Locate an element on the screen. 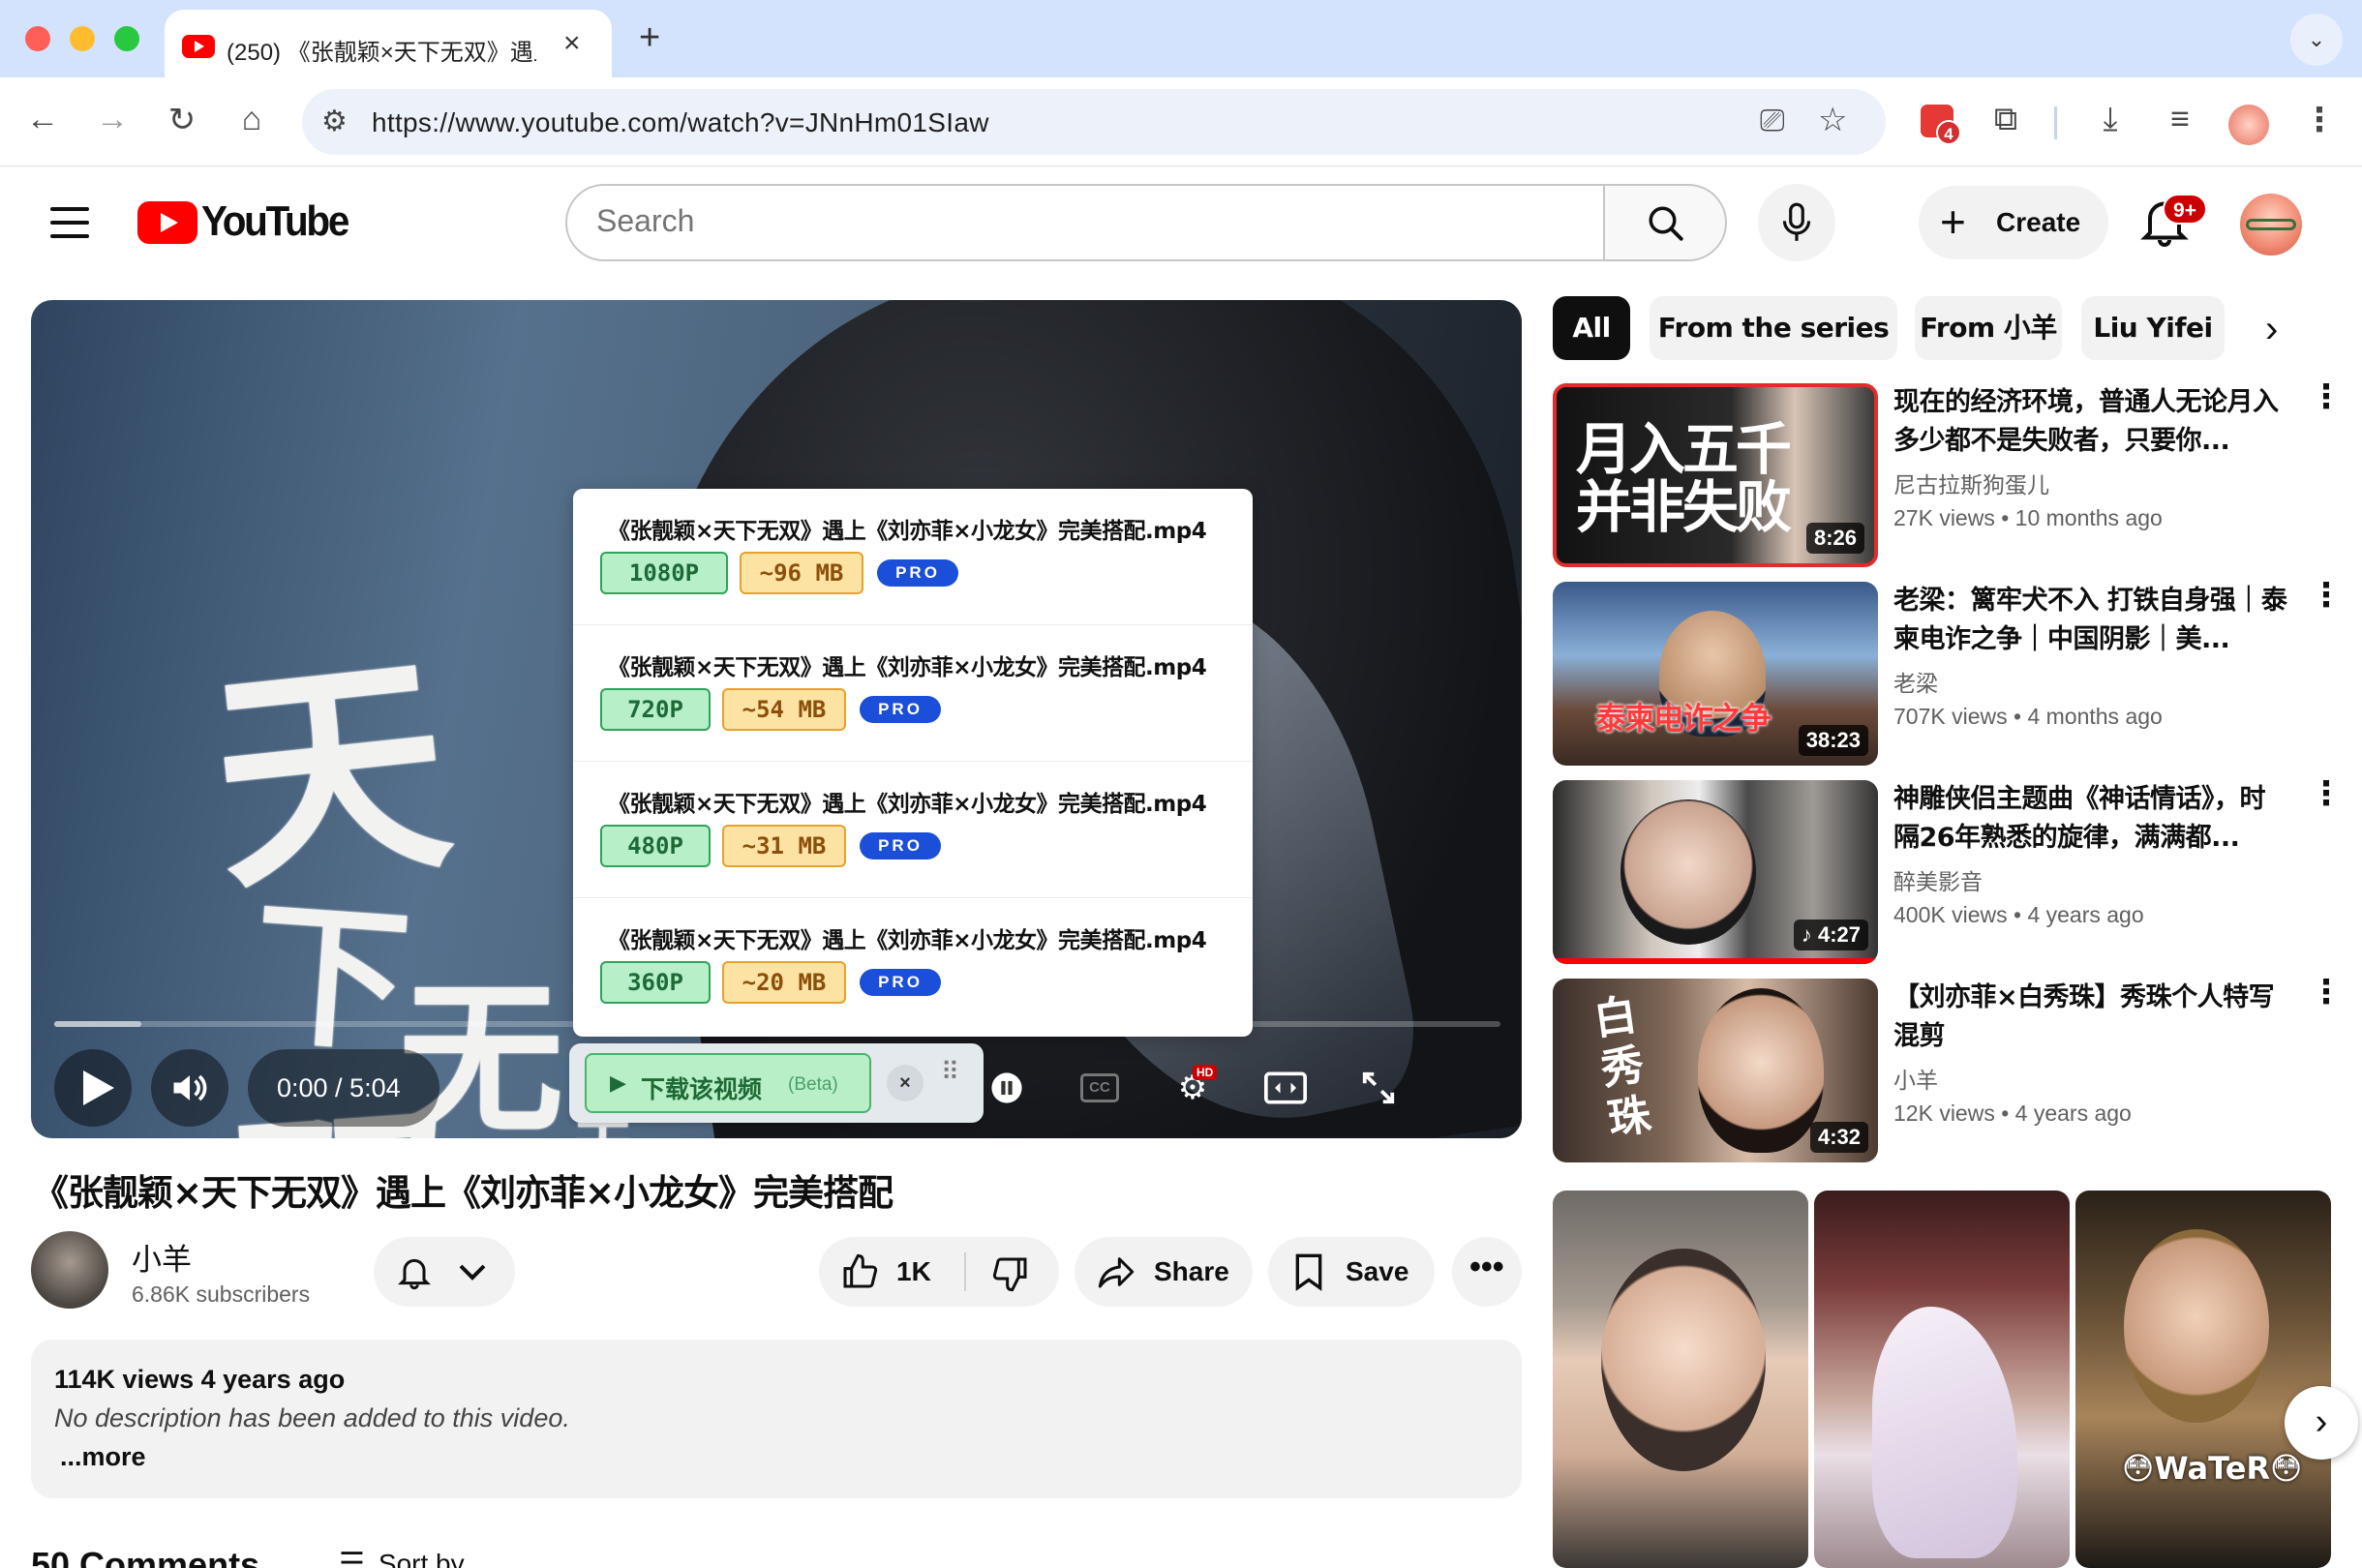 This screenshot has height=1568, width=2362. resolution-tag: 480P is located at coordinates (655, 846).